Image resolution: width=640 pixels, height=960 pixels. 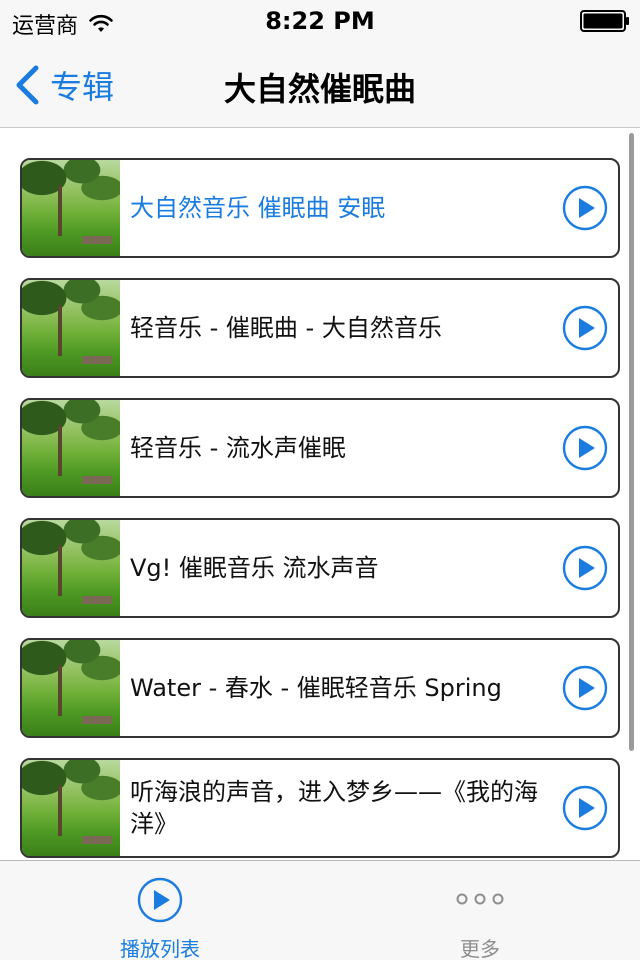 I want to click on status-bar: 运营商 8:22 PM, so click(x=320, y=20).